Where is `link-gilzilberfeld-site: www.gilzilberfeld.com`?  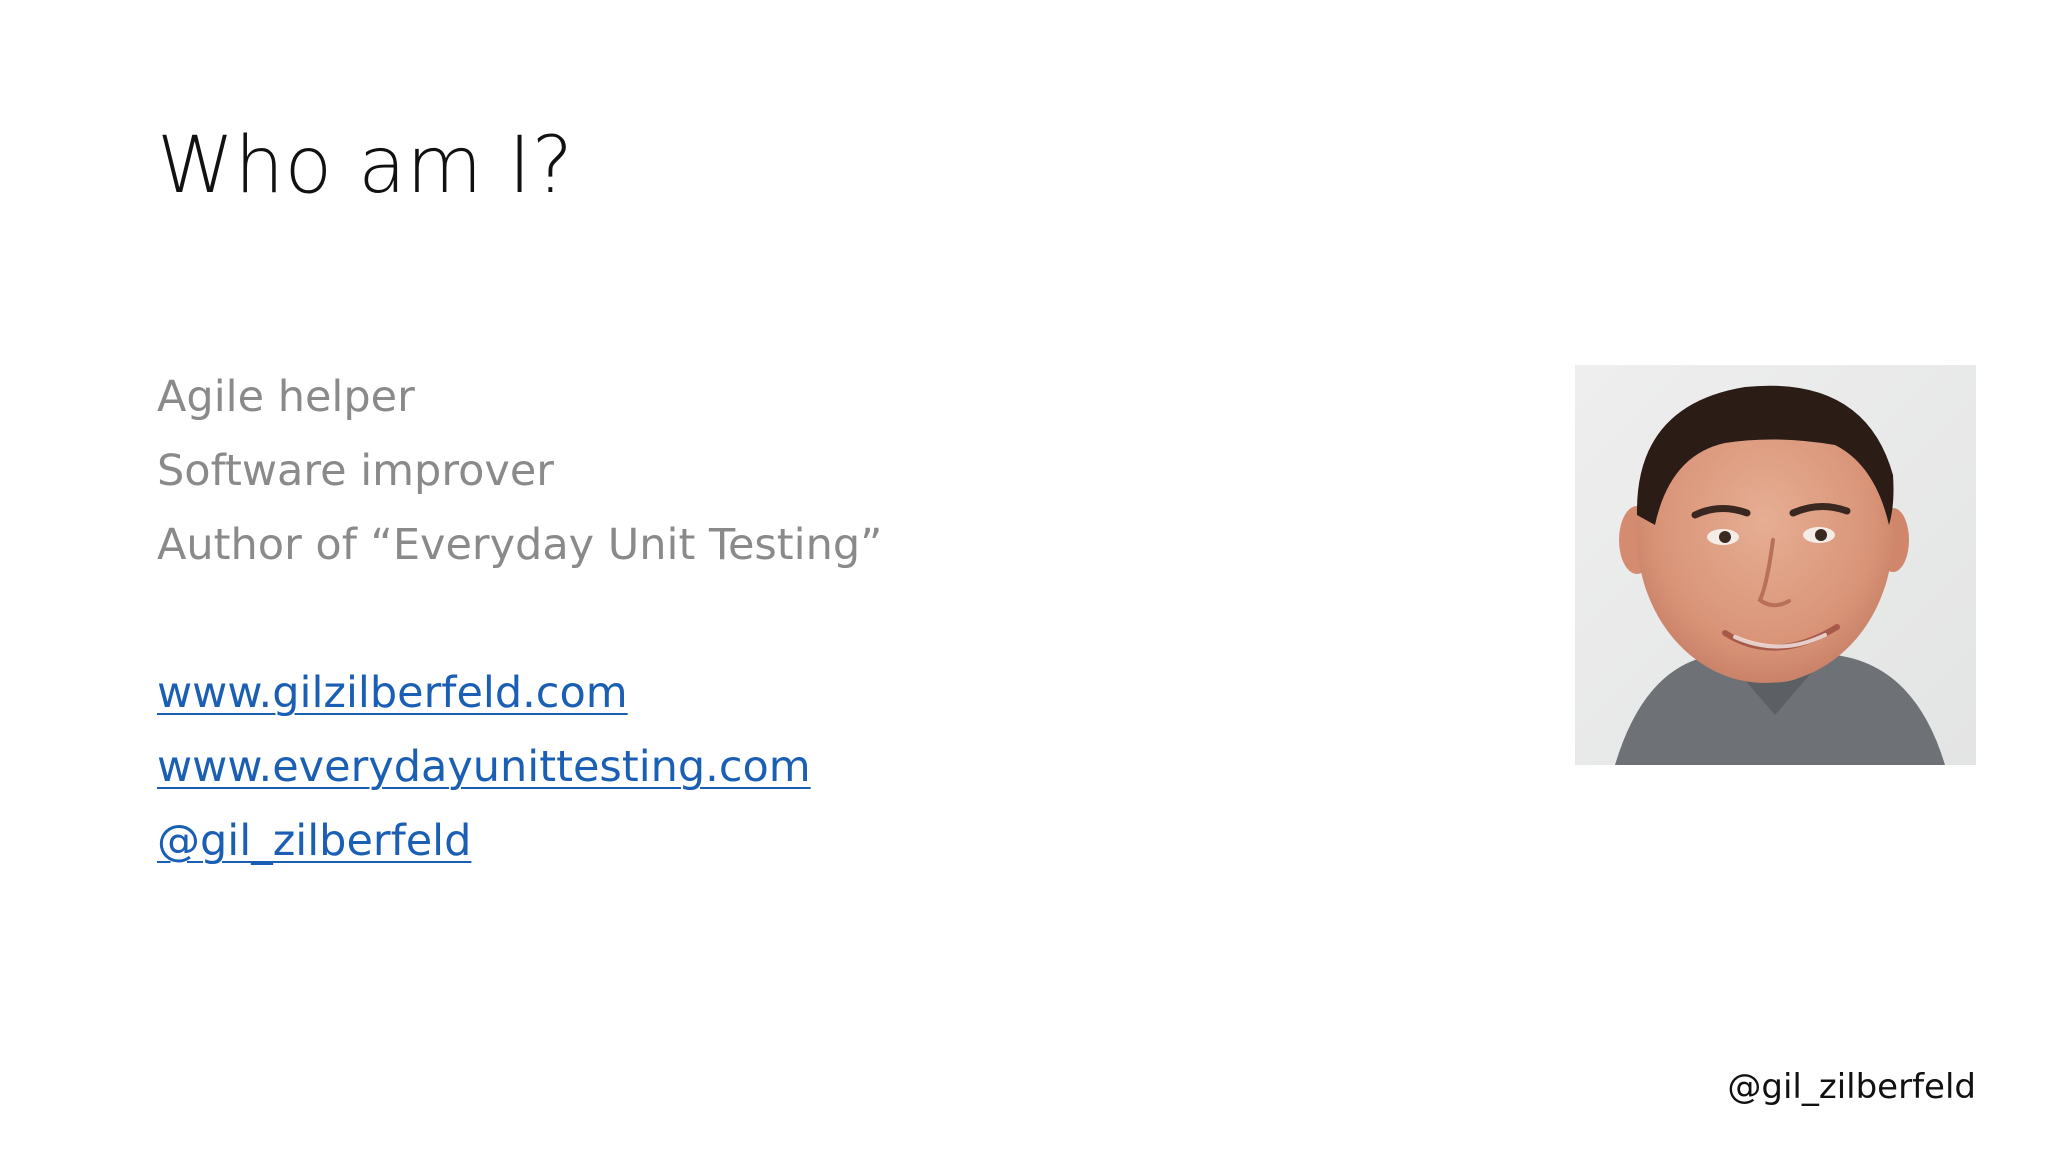 link-gilzilberfeld-site: www.gilzilberfeld.com is located at coordinates (807, 693).